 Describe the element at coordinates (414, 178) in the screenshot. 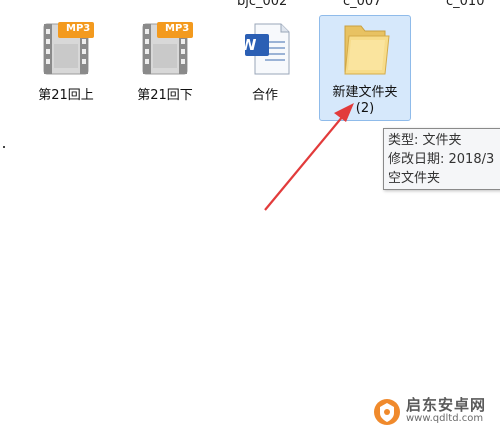

I see `tooltip-empty-folder: 空文件夹` at that location.